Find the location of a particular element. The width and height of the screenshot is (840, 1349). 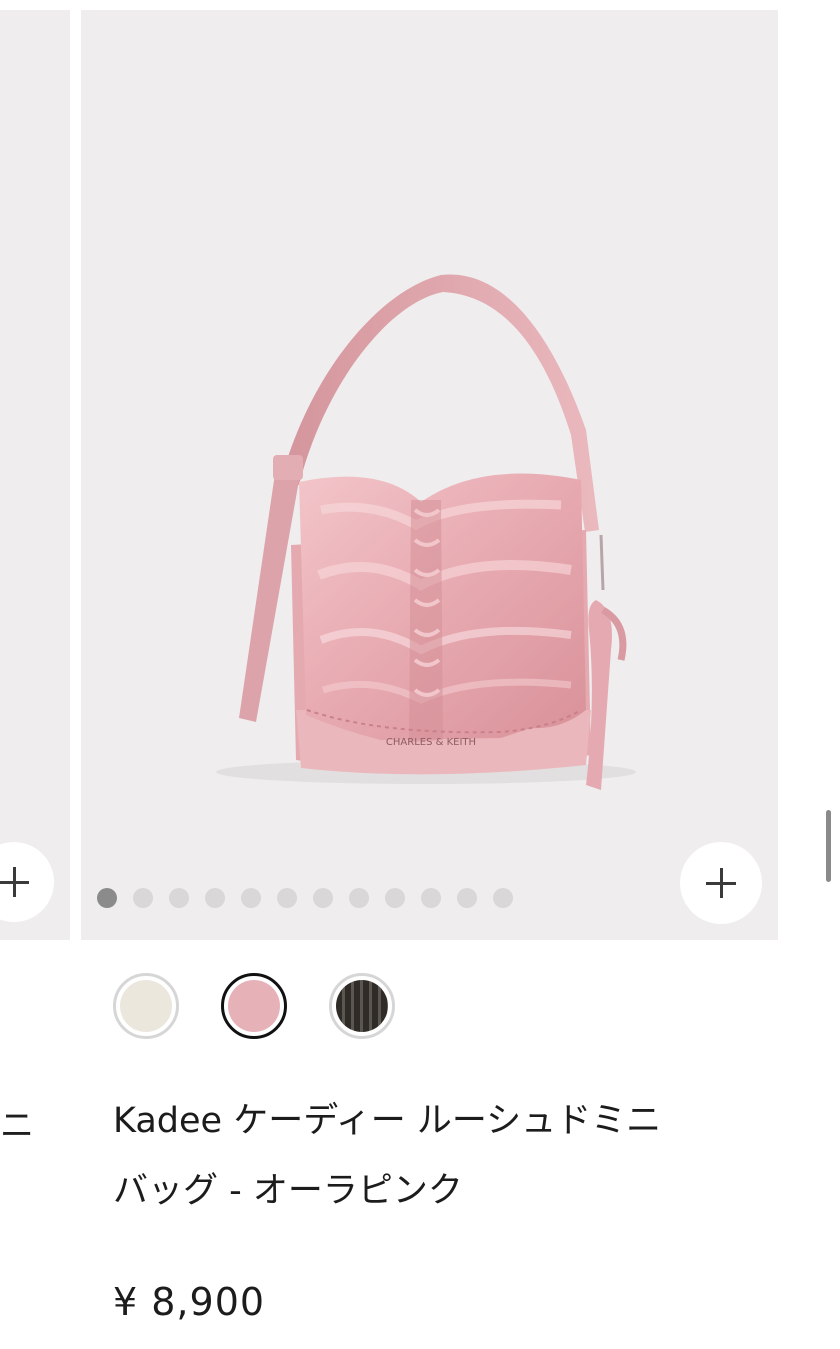

scrollbar is located at coordinates (828, 846).